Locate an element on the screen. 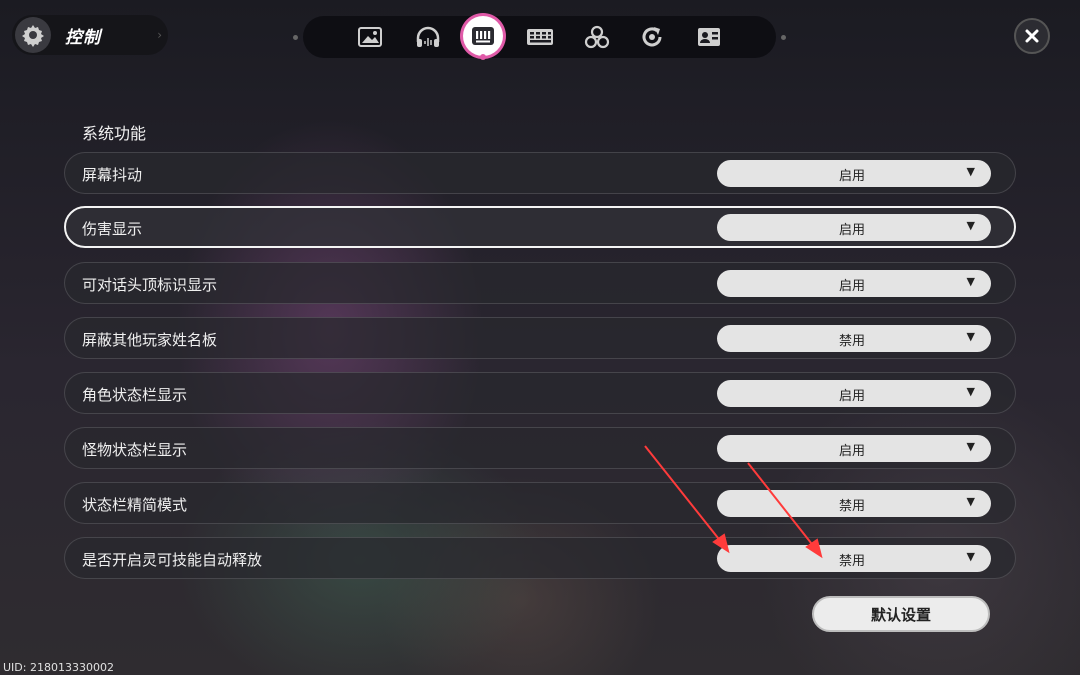 The image size is (1080, 675). annotation-arrows is located at coordinates (733, 502).